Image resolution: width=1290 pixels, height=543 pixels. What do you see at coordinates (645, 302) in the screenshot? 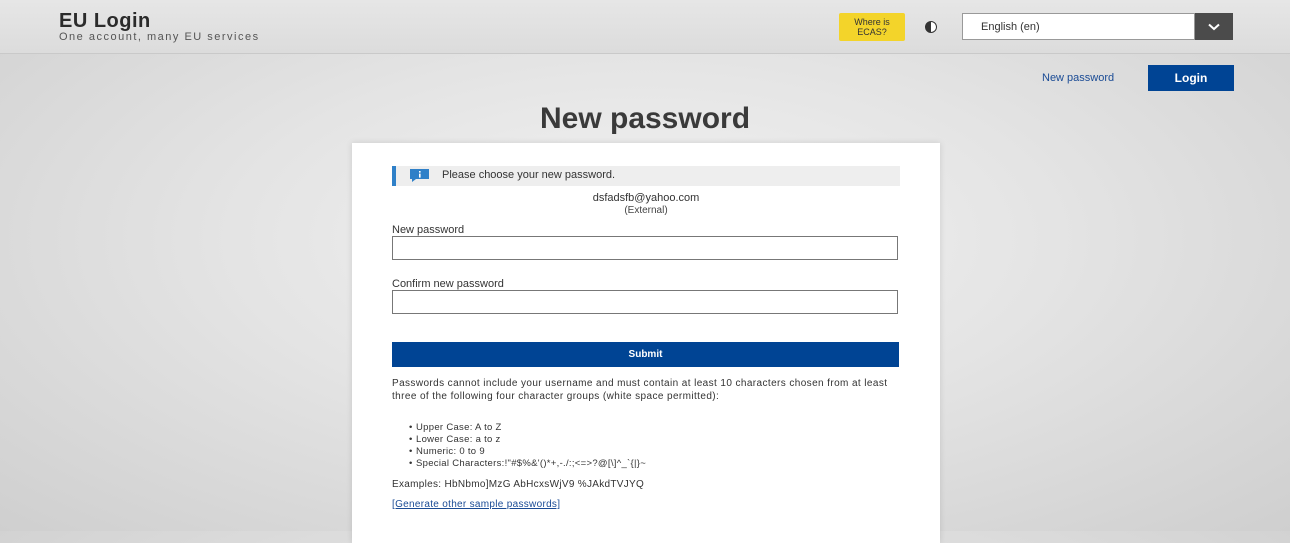
I see `confirm-password-input` at bounding box center [645, 302].